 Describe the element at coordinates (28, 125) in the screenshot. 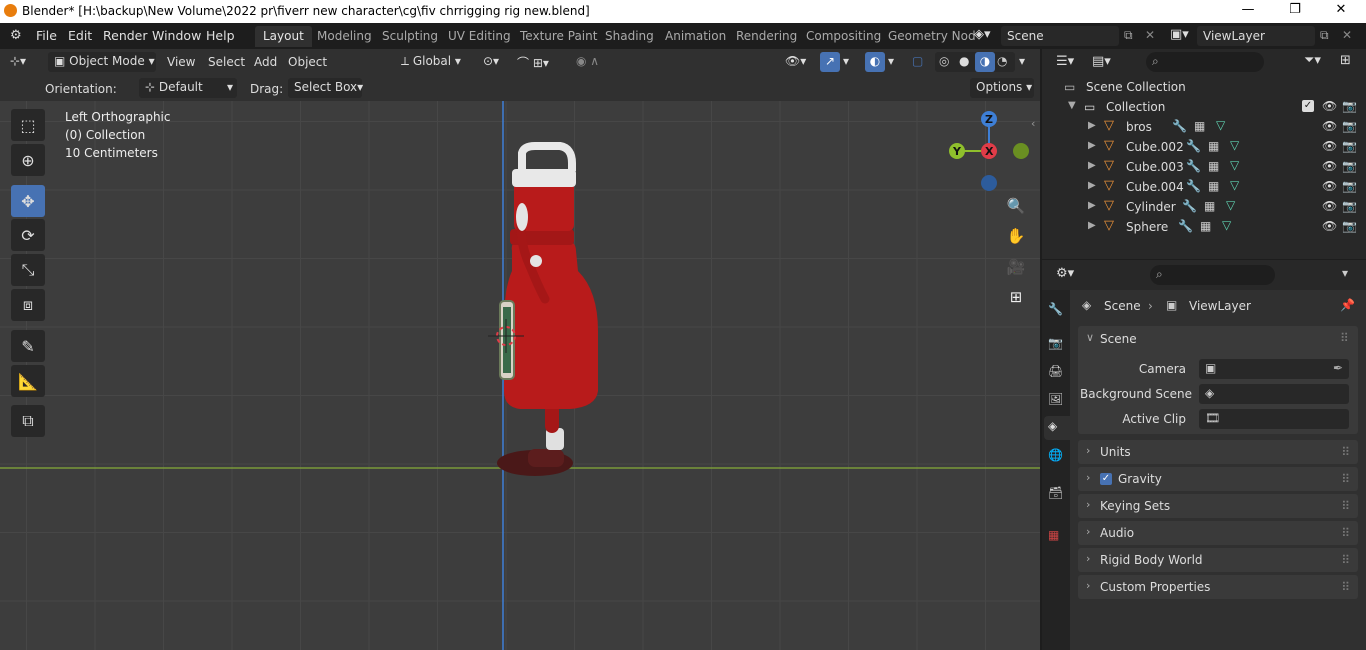

I see `select-box-tool-icon: ⬚` at that location.